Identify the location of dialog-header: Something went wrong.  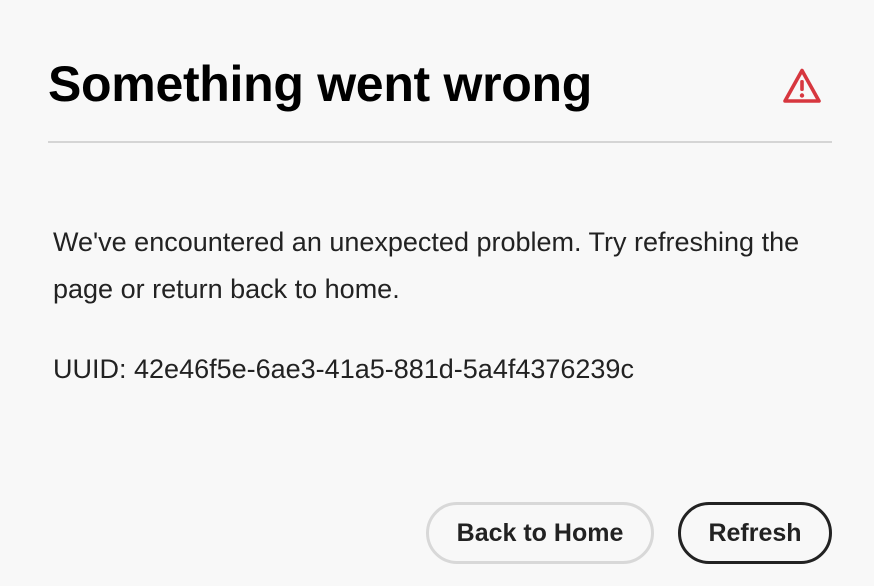
(440, 87).